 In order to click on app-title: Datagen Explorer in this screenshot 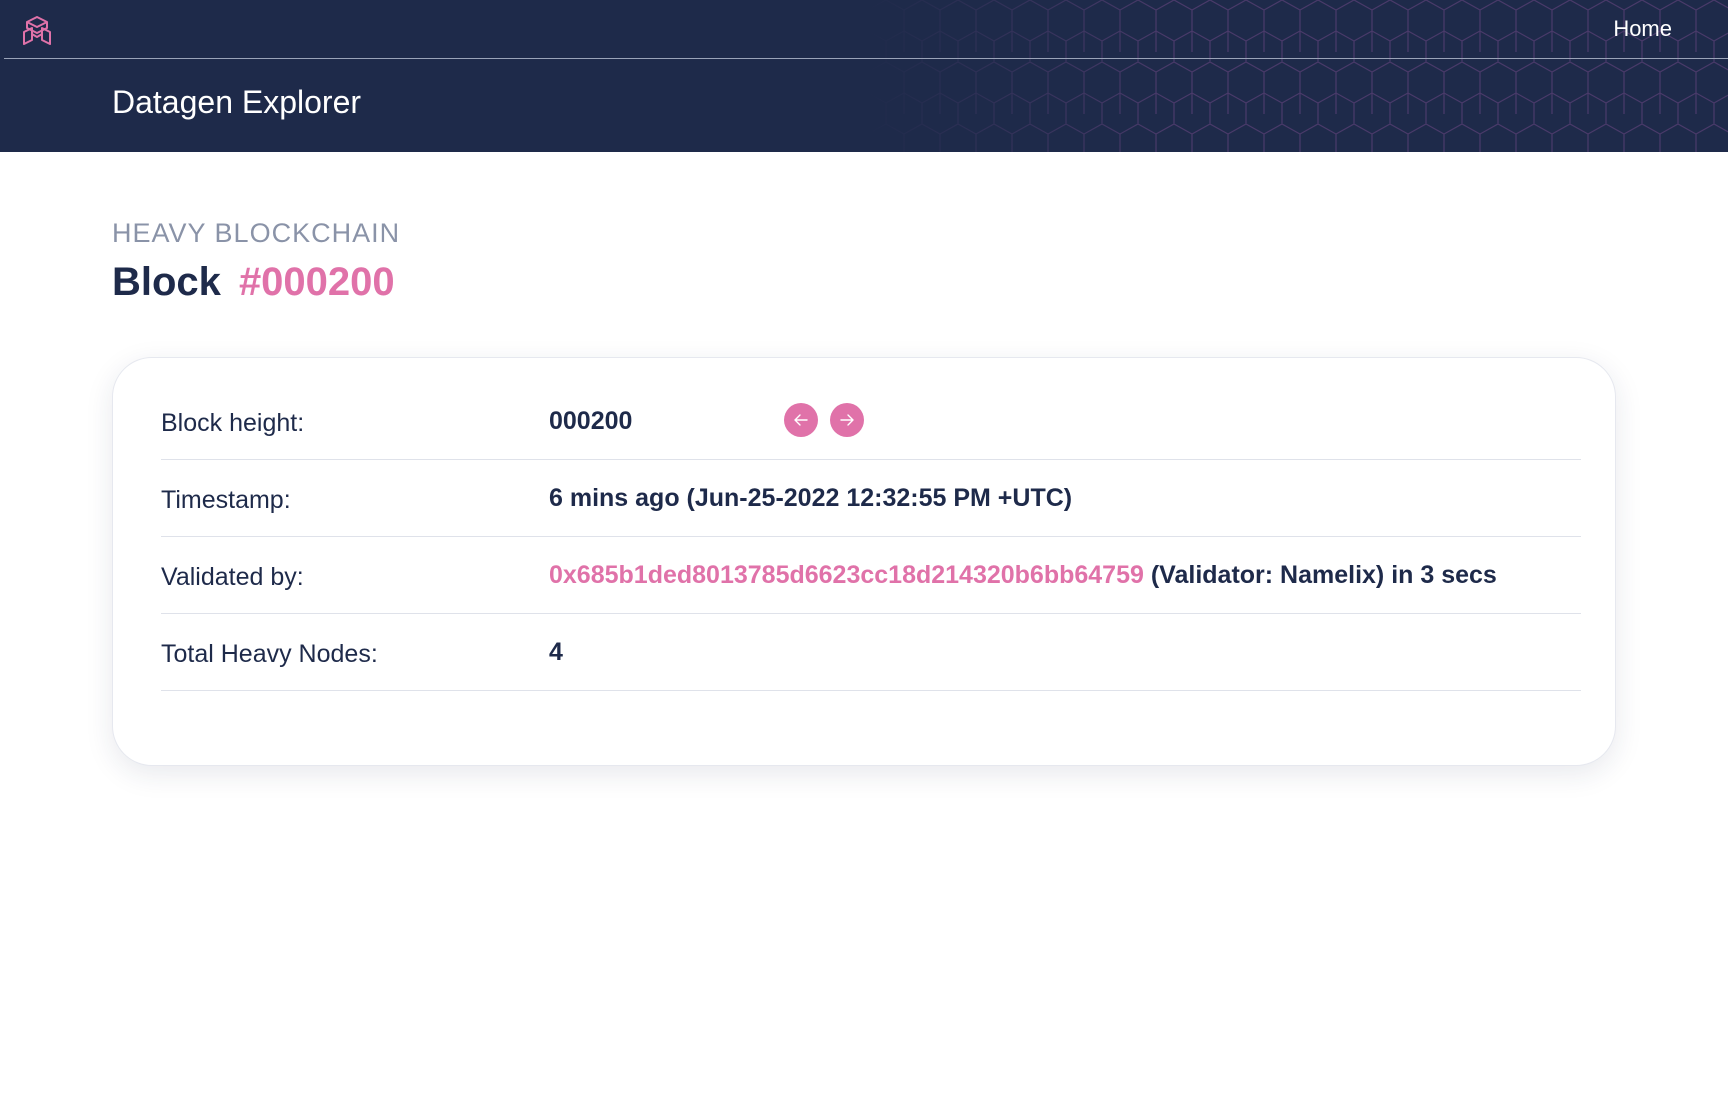, I will do `click(237, 102)`.